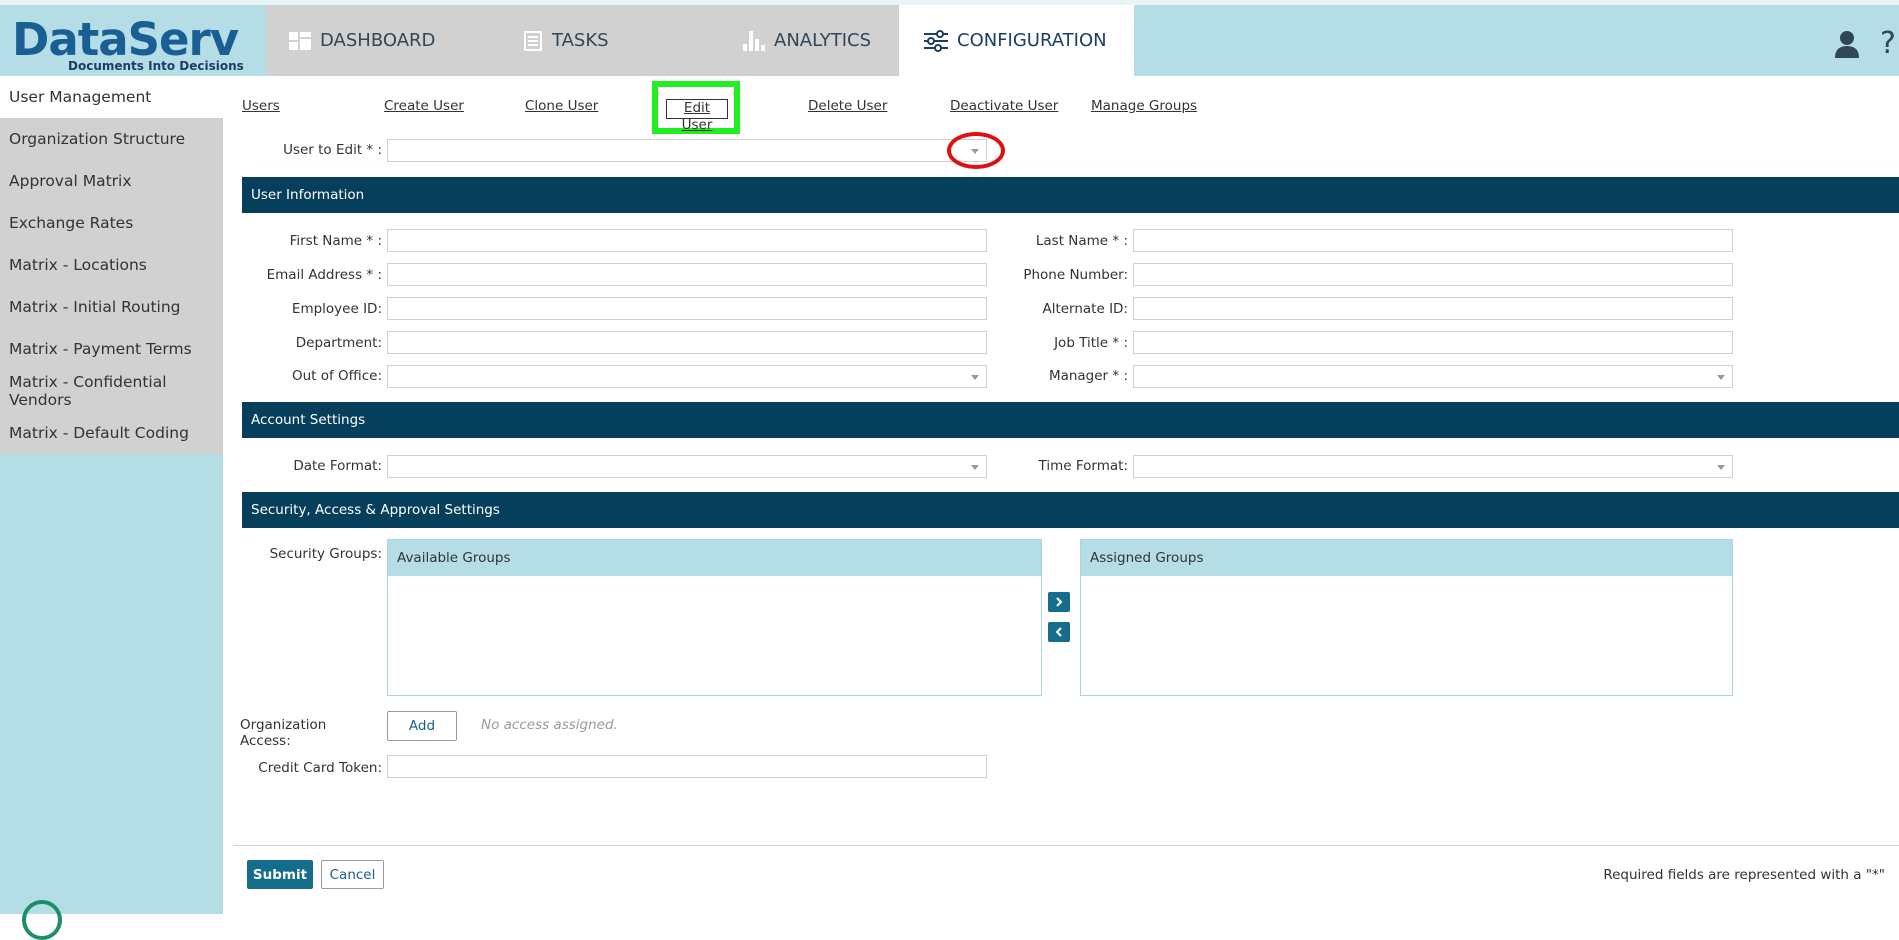 Image resolution: width=1899 pixels, height=940 pixels. What do you see at coordinates (324, 275) in the screenshot?
I see `email-label: Email Address * :` at bounding box center [324, 275].